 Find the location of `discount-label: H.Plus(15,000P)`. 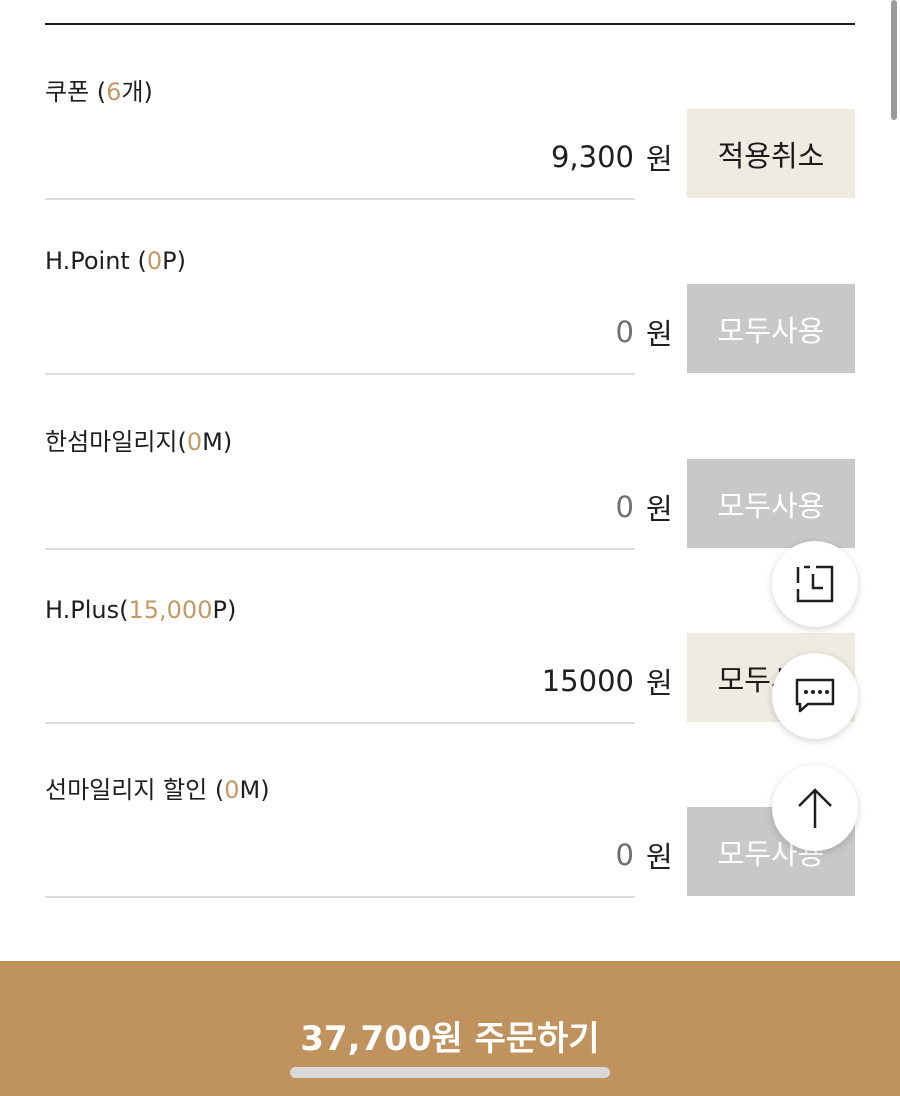

discount-label: H.Plus(15,000P) is located at coordinates (141, 610).